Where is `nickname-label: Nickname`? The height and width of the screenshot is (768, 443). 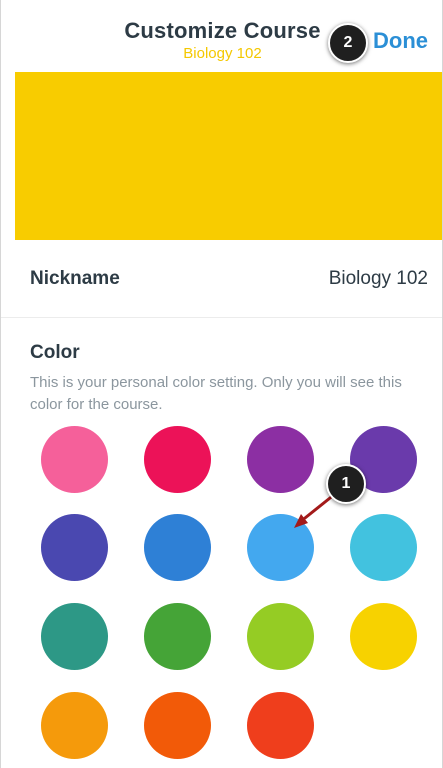
nickname-label: Nickname is located at coordinates (75, 278).